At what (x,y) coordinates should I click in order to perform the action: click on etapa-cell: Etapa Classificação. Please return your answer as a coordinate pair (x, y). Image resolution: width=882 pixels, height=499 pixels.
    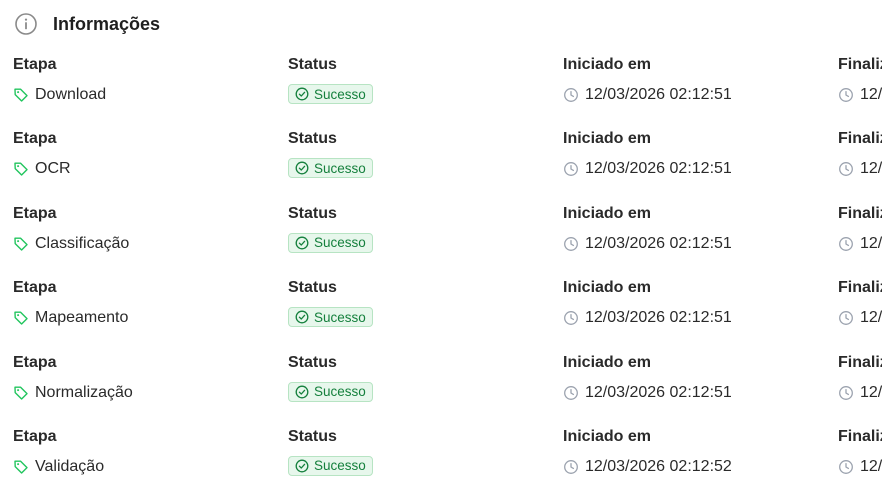
    Looking at the image, I should click on (71, 228).